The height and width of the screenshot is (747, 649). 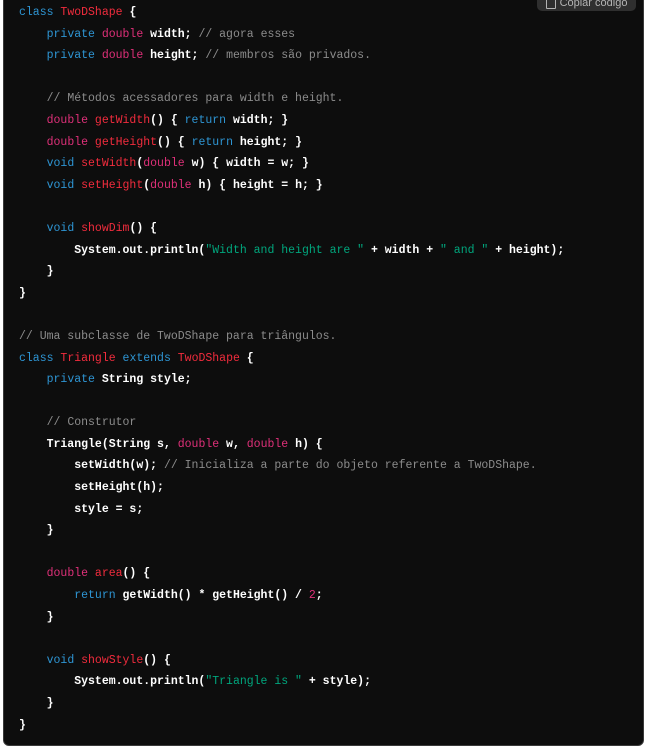 I want to click on code-line: private String style;, so click(x=291, y=380).